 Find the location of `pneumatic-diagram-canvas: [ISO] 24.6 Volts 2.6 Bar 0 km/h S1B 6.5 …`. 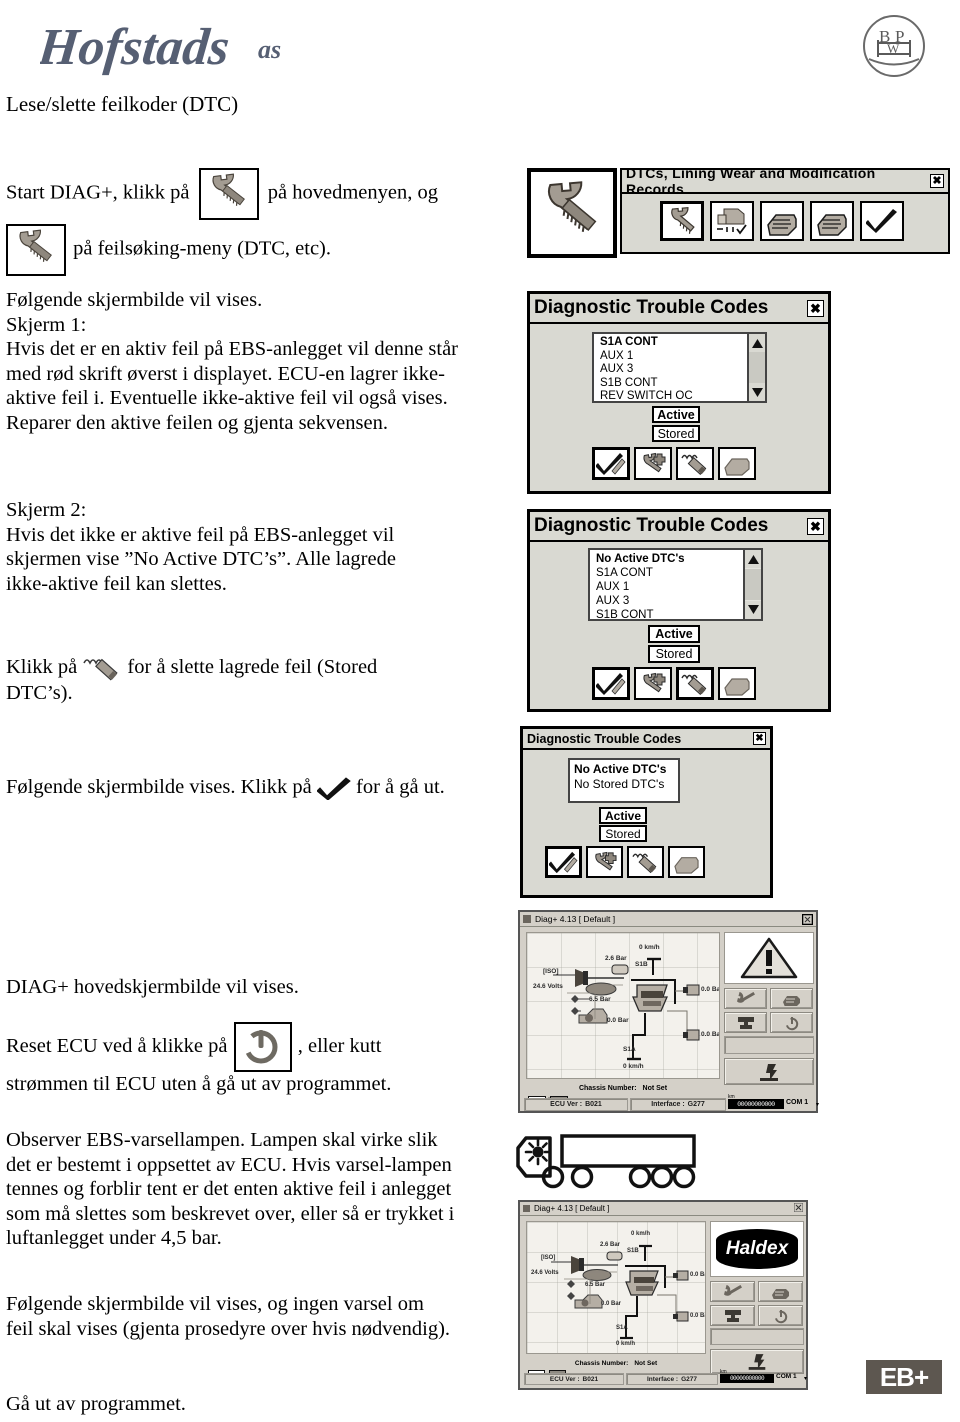

pneumatic-diagram-canvas: [ISO] 24.6 Volts 2.6 Bar 0 km/h S1B 6.5 … is located at coordinates (616, 1287).